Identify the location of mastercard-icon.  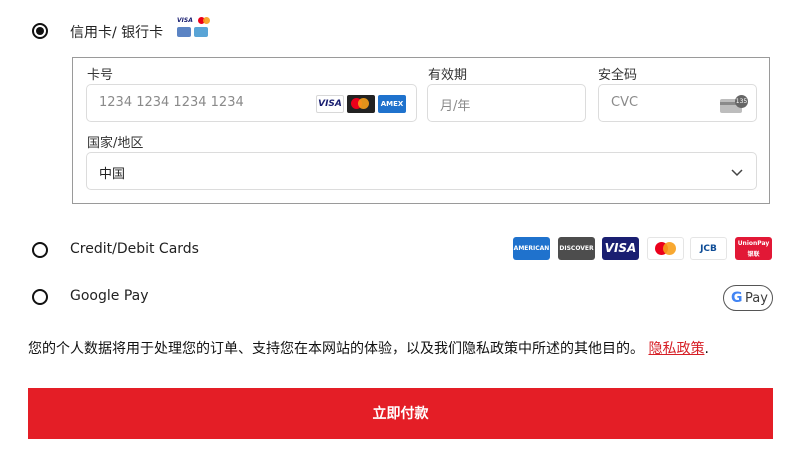
(361, 104).